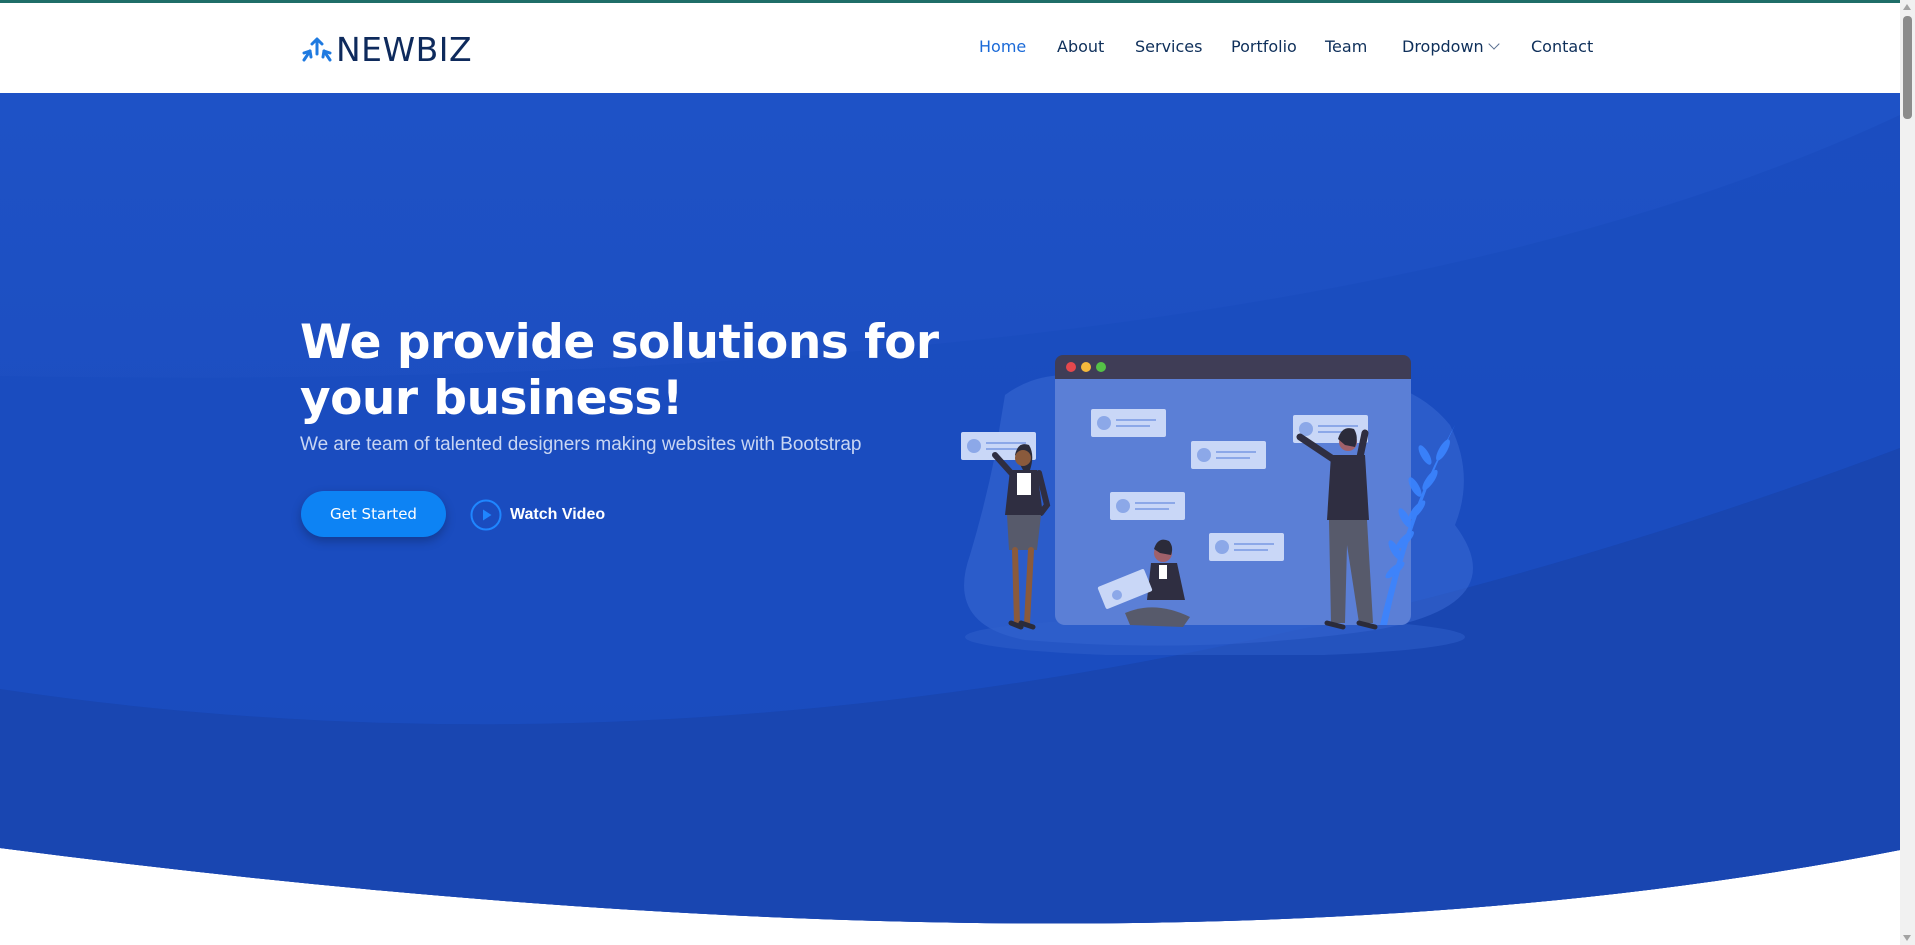  Describe the element at coordinates (1080, 46) in the screenshot. I see `nav-about: About` at that location.